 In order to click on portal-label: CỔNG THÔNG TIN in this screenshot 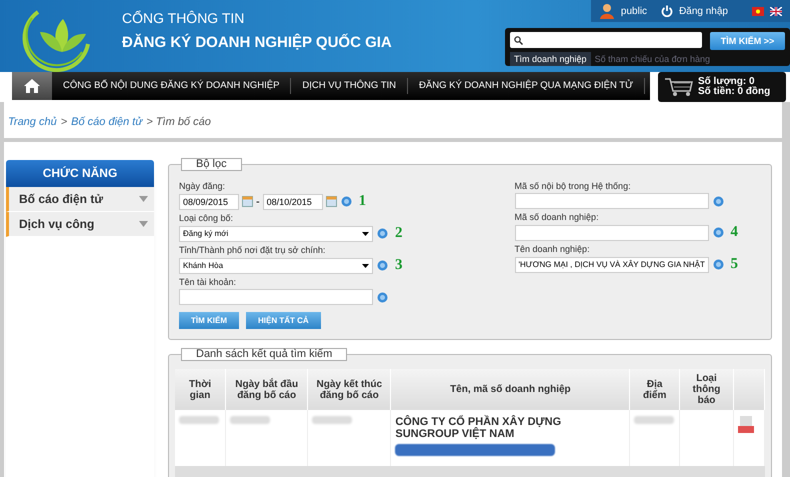, I will do `click(184, 18)`.